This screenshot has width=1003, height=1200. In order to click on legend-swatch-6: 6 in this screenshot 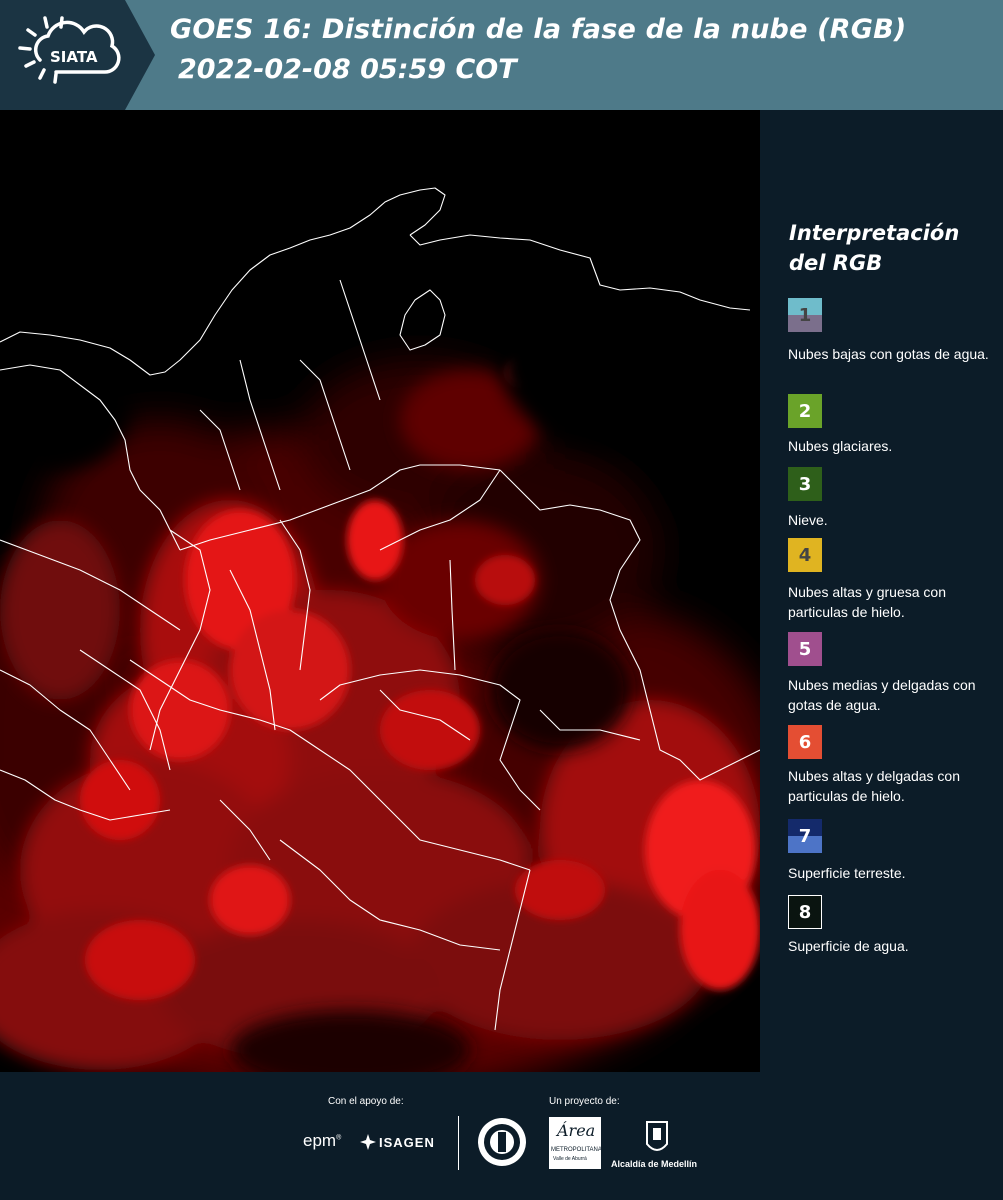, I will do `click(805, 742)`.